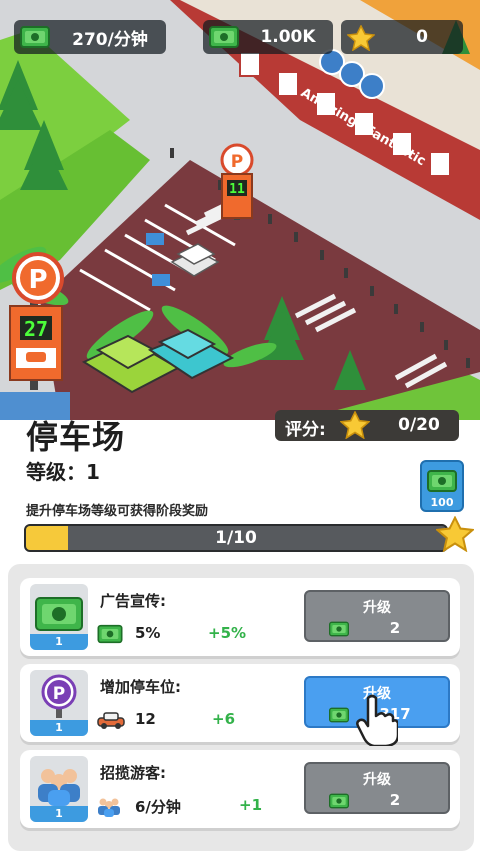 The height and width of the screenshot is (853, 480). What do you see at coordinates (133, 601) in the screenshot?
I see `upgrade-name: 广告宣传:` at bounding box center [133, 601].